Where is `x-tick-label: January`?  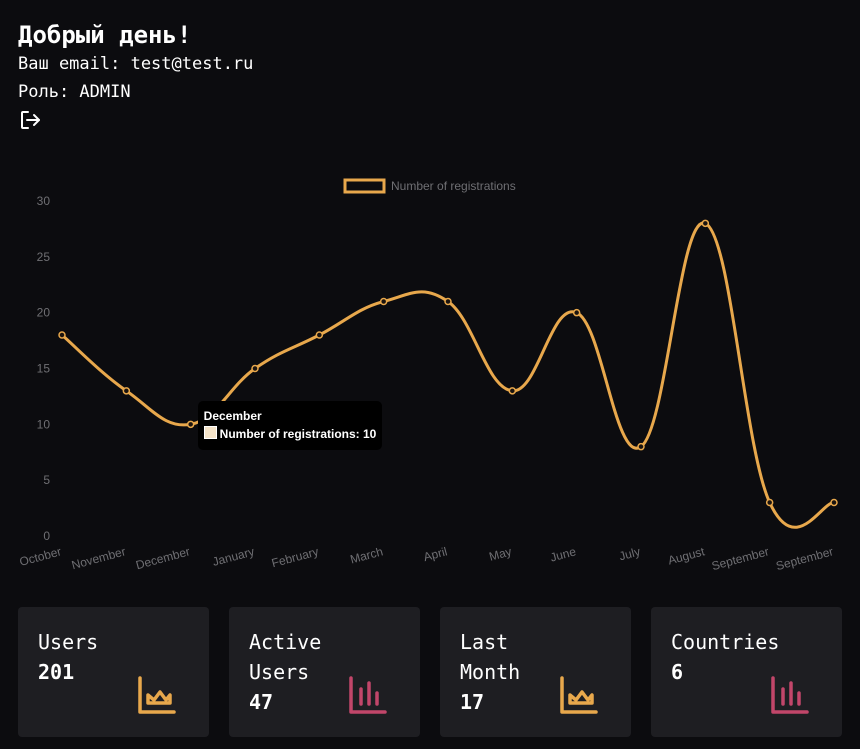 x-tick-label: January is located at coordinates (233, 556).